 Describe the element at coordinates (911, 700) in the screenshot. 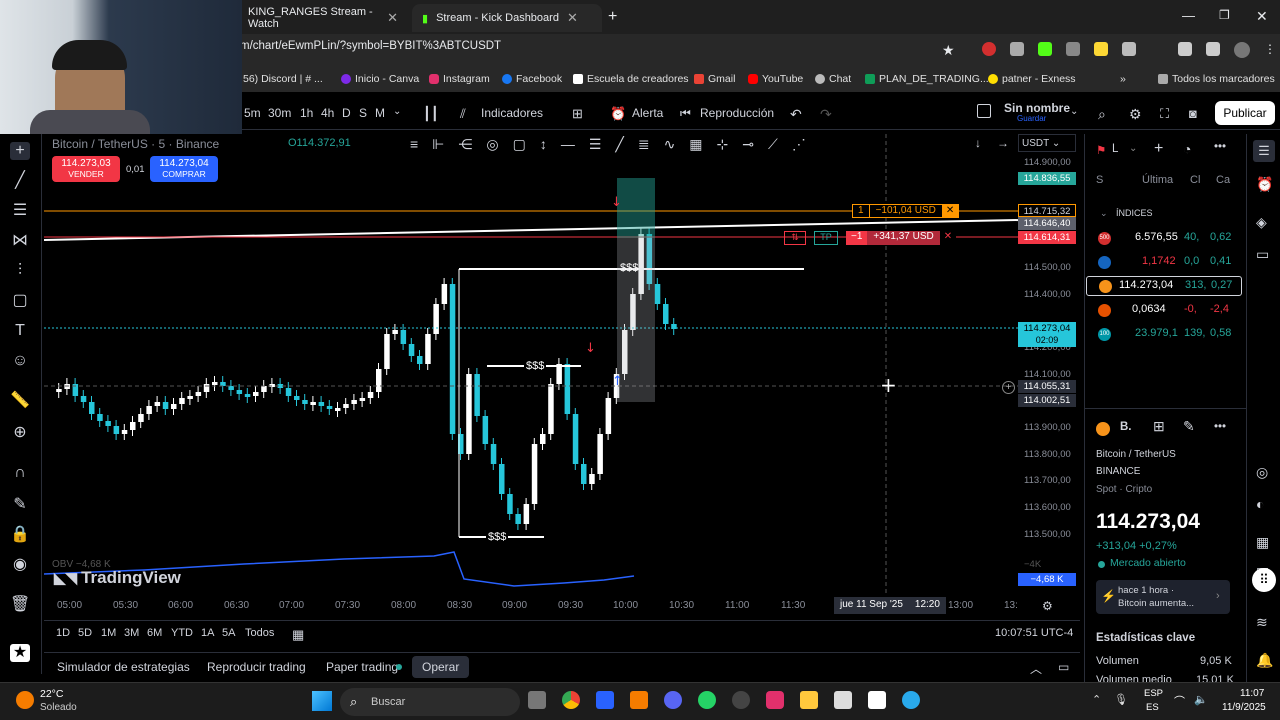

I see `telegram-icon` at that location.